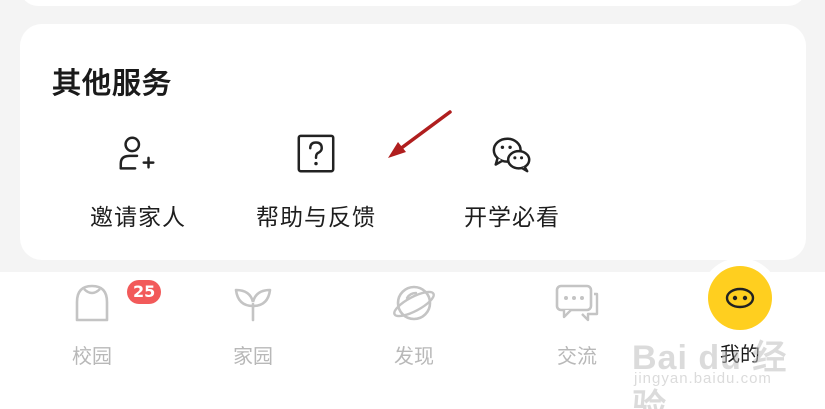 This screenshot has width=825, height=409. I want to click on section-title: 其他服务, so click(112, 83).